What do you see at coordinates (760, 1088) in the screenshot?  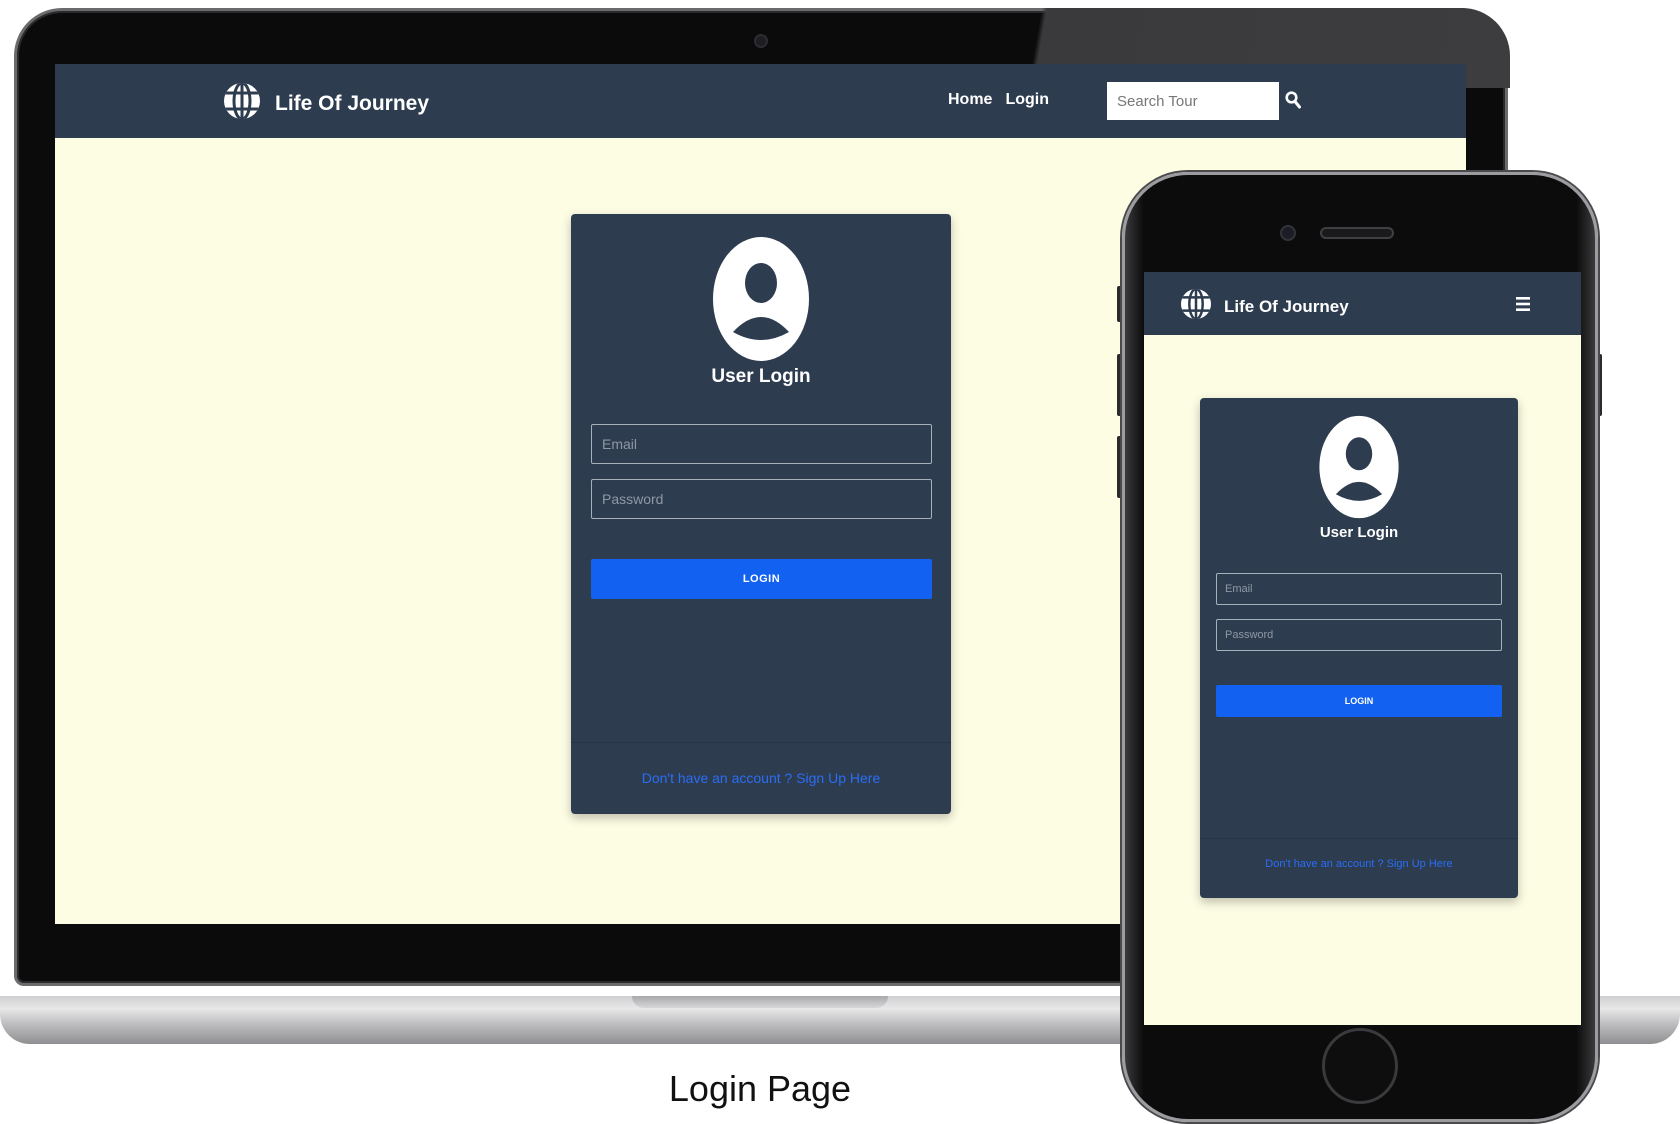 I see `page-caption: Login Page` at bounding box center [760, 1088].